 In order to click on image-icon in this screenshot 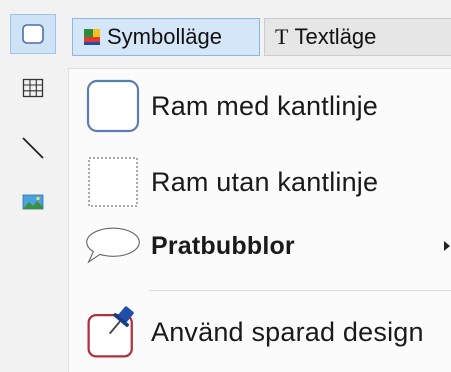, I will do `click(33, 202)`.